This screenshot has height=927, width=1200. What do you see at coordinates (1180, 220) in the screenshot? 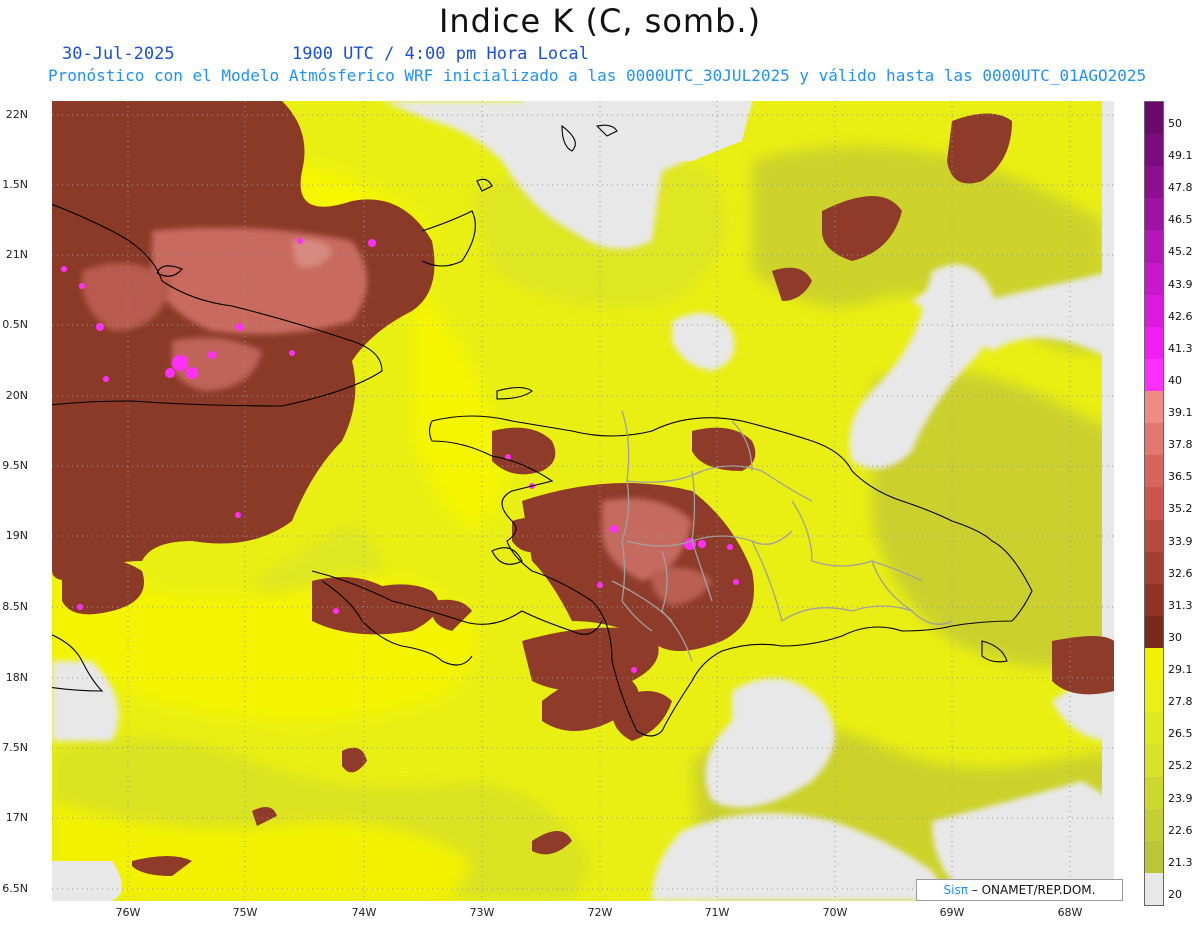
I see `legend-label: 46.5` at bounding box center [1180, 220].